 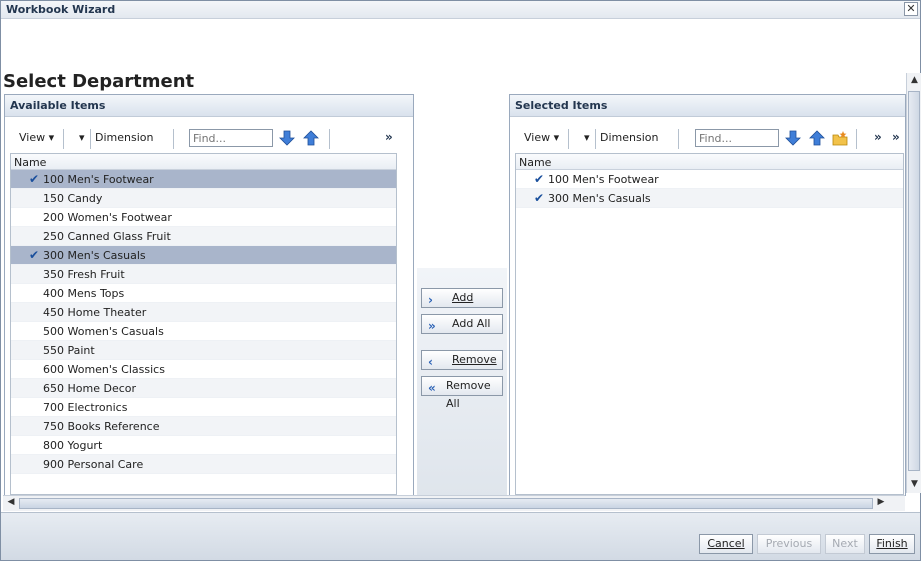 What do you see at coordinates (90, 388) in the screenshot?
I see `list-item-label: 650 Home Decor` at bounding box center [90, 388].